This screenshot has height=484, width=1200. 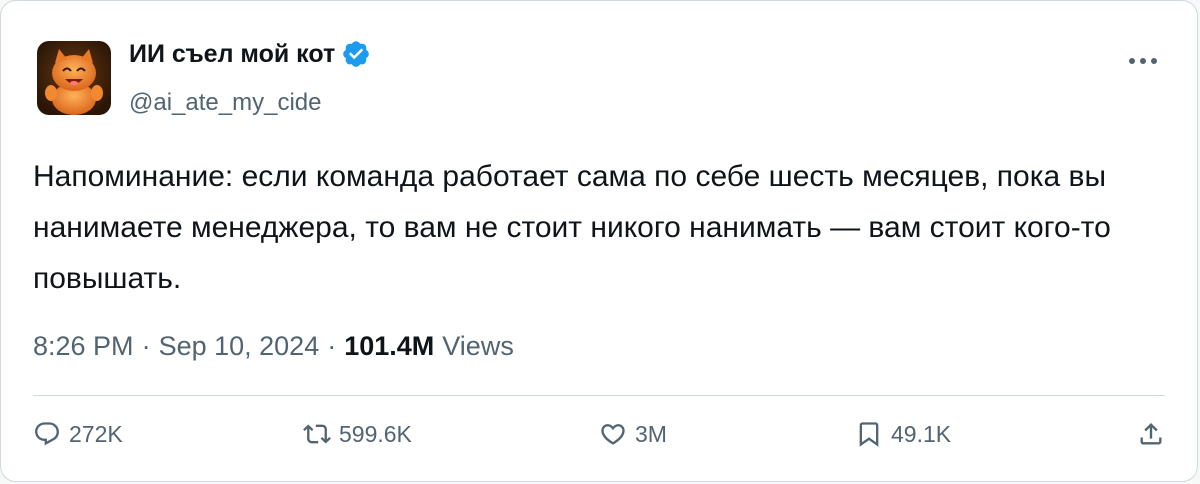 I want to click on retweet-icon, so click(x=317, y=434).